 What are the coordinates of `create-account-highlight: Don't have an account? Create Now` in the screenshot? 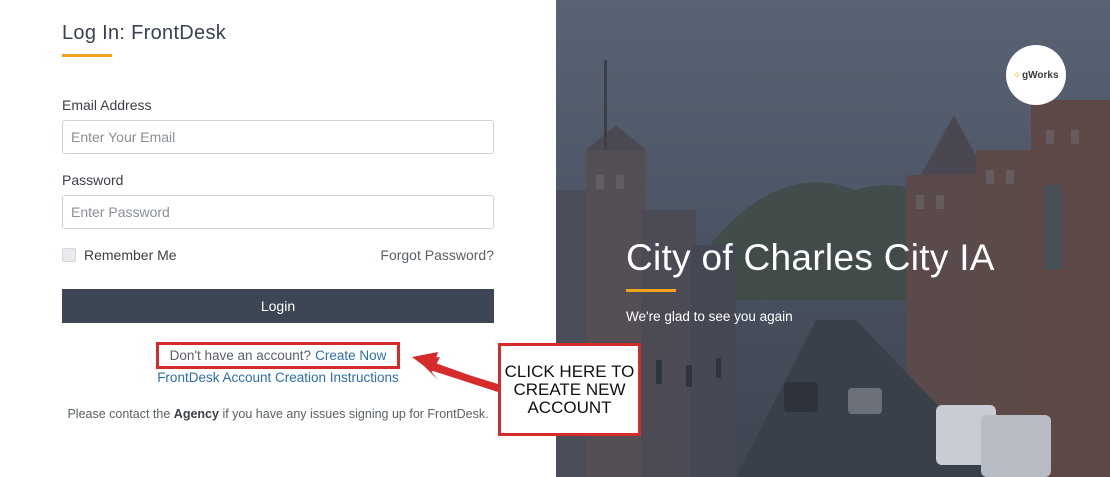 It's located at (278, 355).